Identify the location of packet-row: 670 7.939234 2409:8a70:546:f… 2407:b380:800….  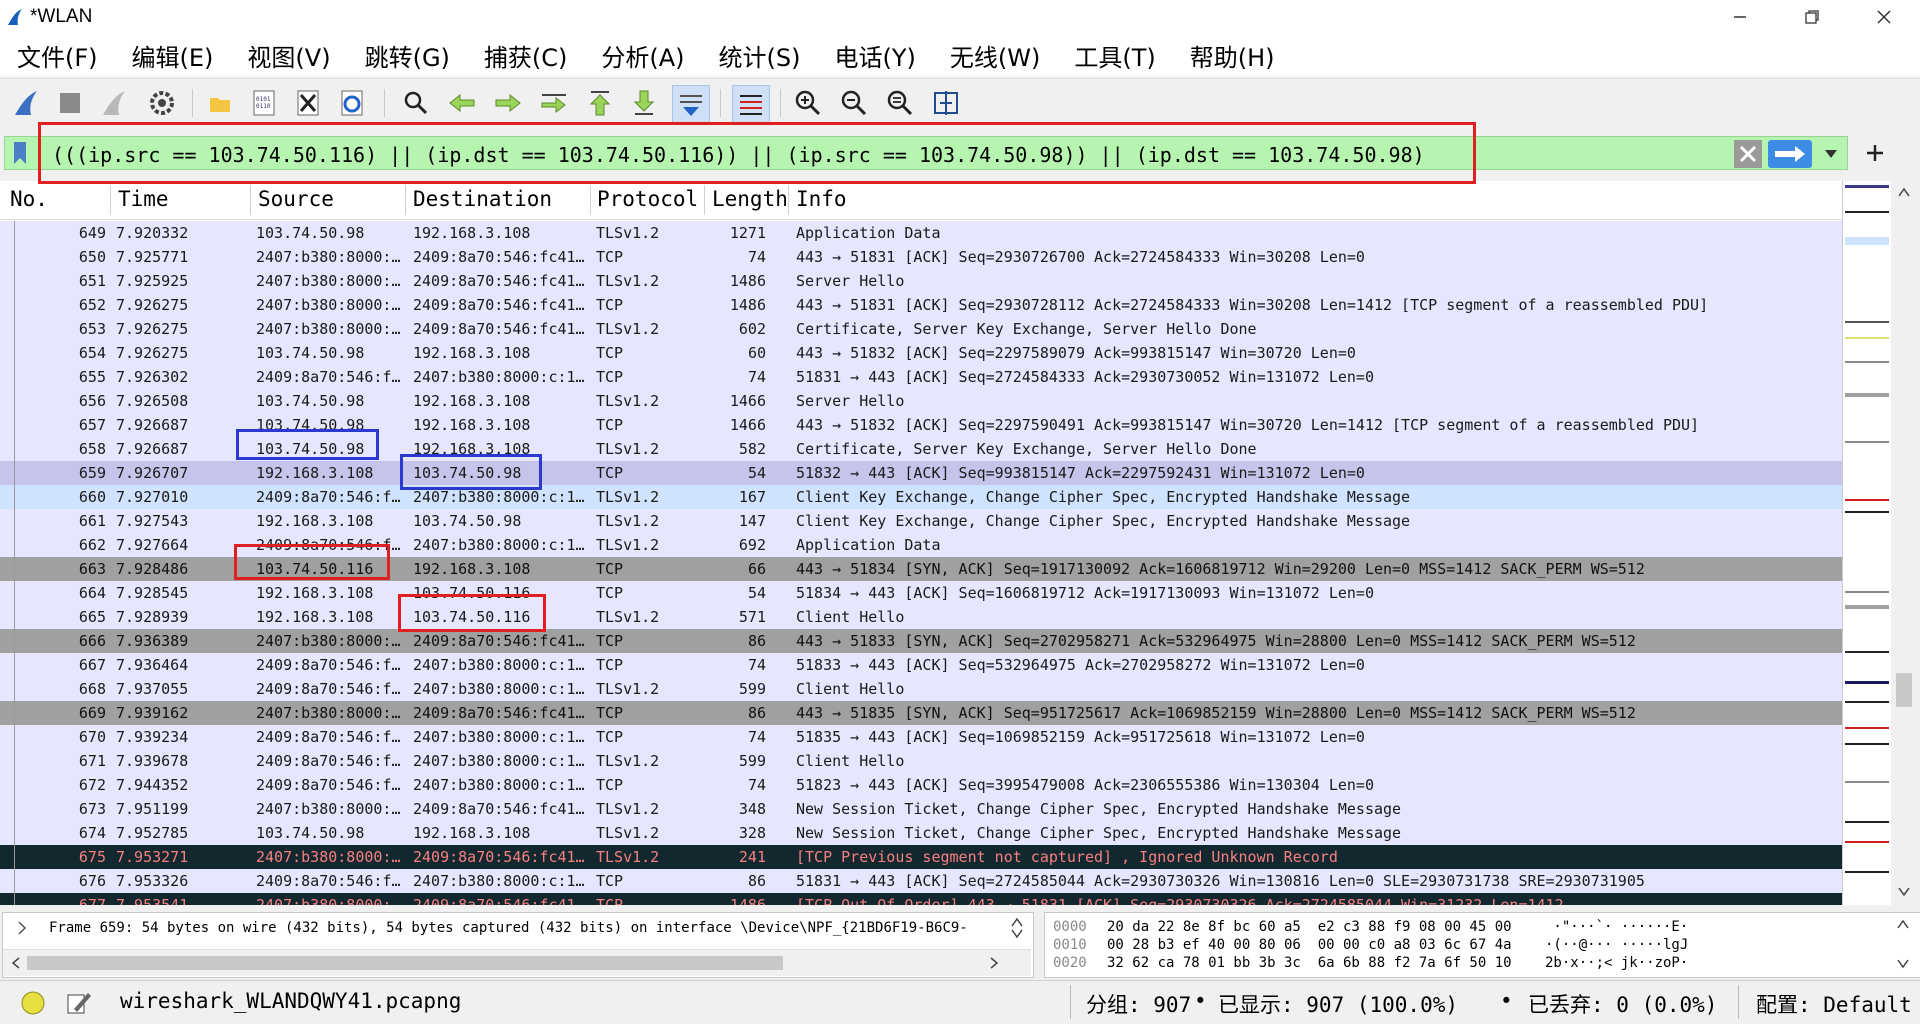
(921, 737).